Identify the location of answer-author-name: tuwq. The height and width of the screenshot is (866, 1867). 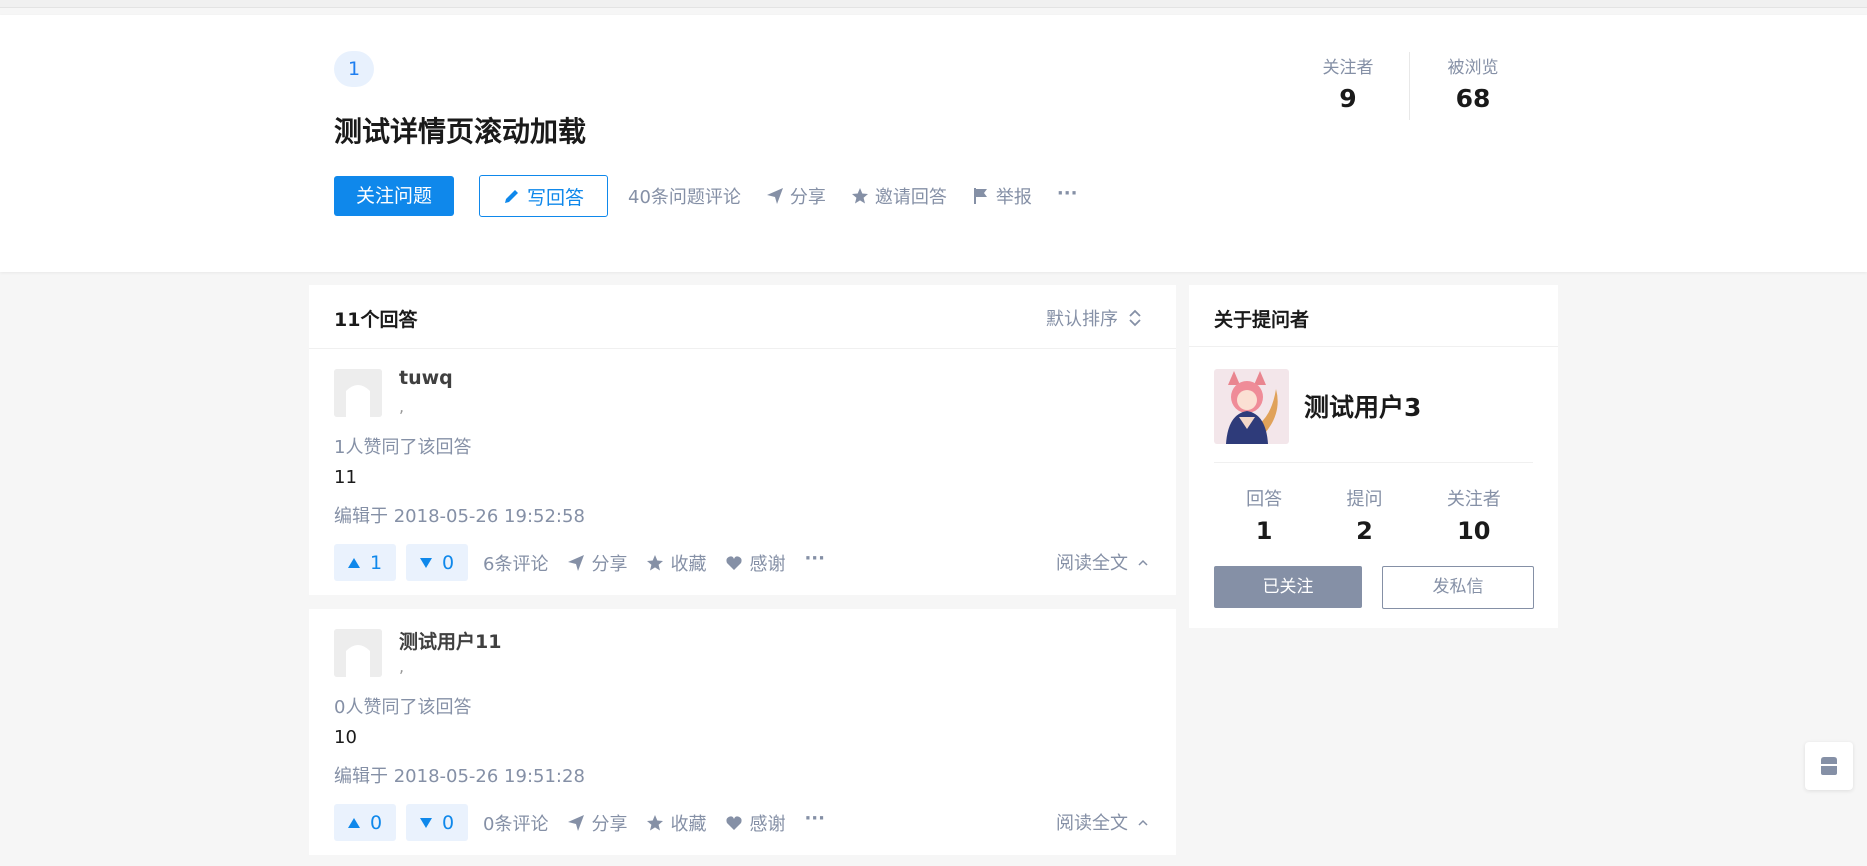
(426, 378).